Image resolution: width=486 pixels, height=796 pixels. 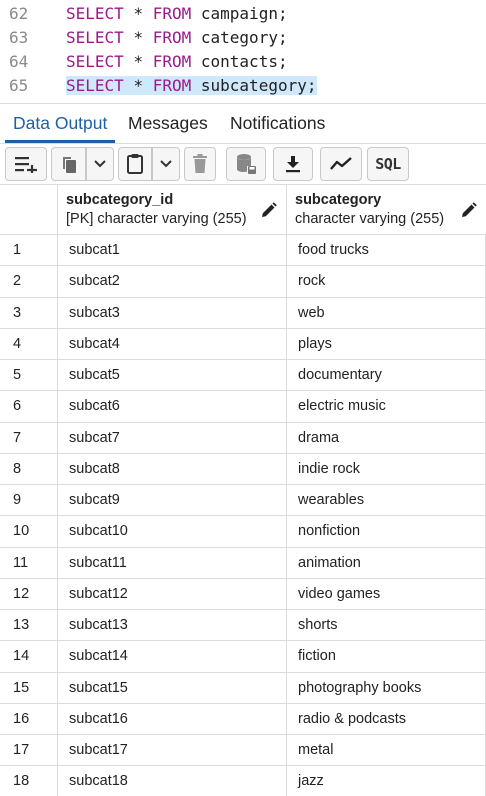 I want to click on cell-subcategory-id: subcat7, so click(x=172, y=437).